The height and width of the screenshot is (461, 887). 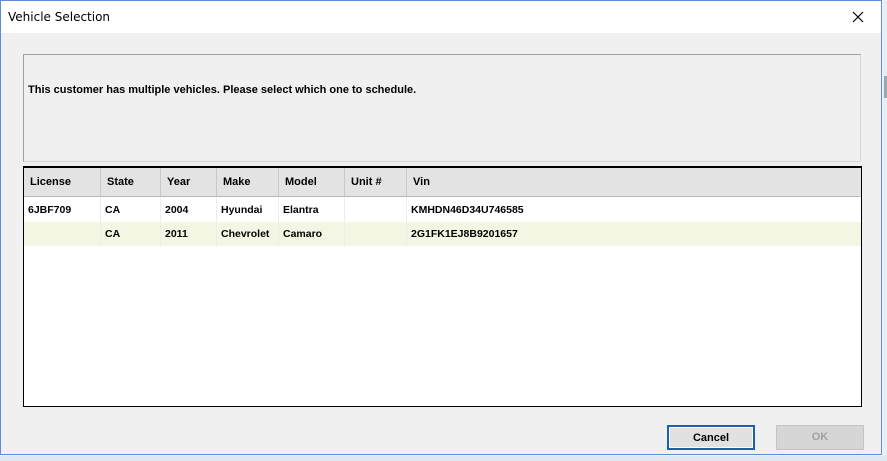 What do you see at coordinates (189, 182) in the screenshot?
I see `column-header-year: Year` at bounding box center [189, 182].